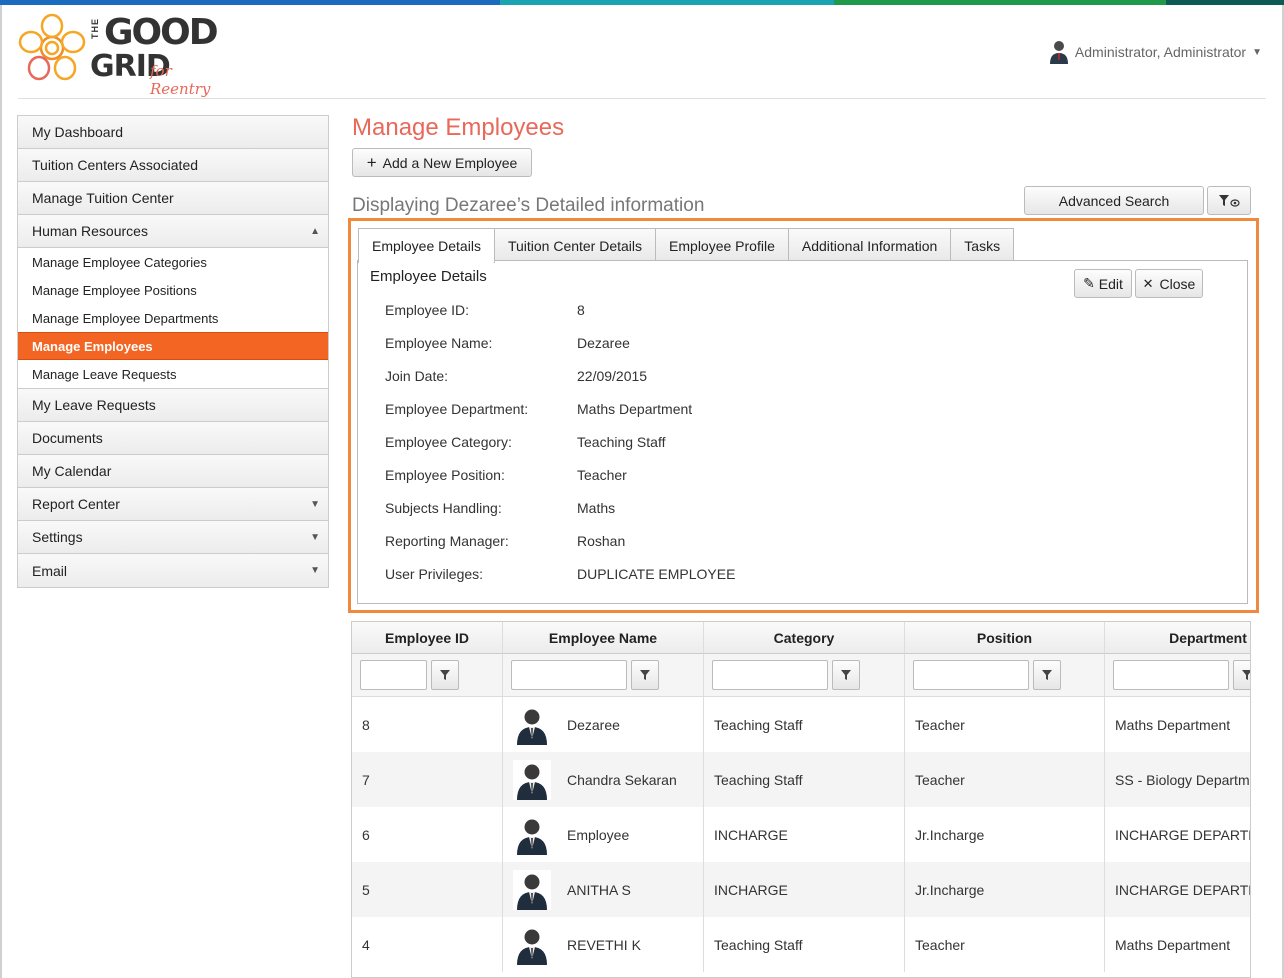  I want to click on sidebar-item-manage-tuition-center: Manage Tuition Center, so click(173, 198).